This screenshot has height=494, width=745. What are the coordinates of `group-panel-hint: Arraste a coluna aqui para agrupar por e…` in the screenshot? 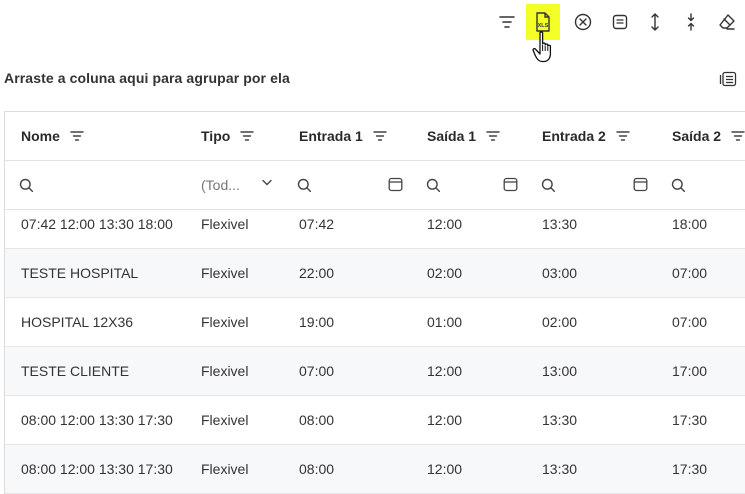 It's located at (147, 78).